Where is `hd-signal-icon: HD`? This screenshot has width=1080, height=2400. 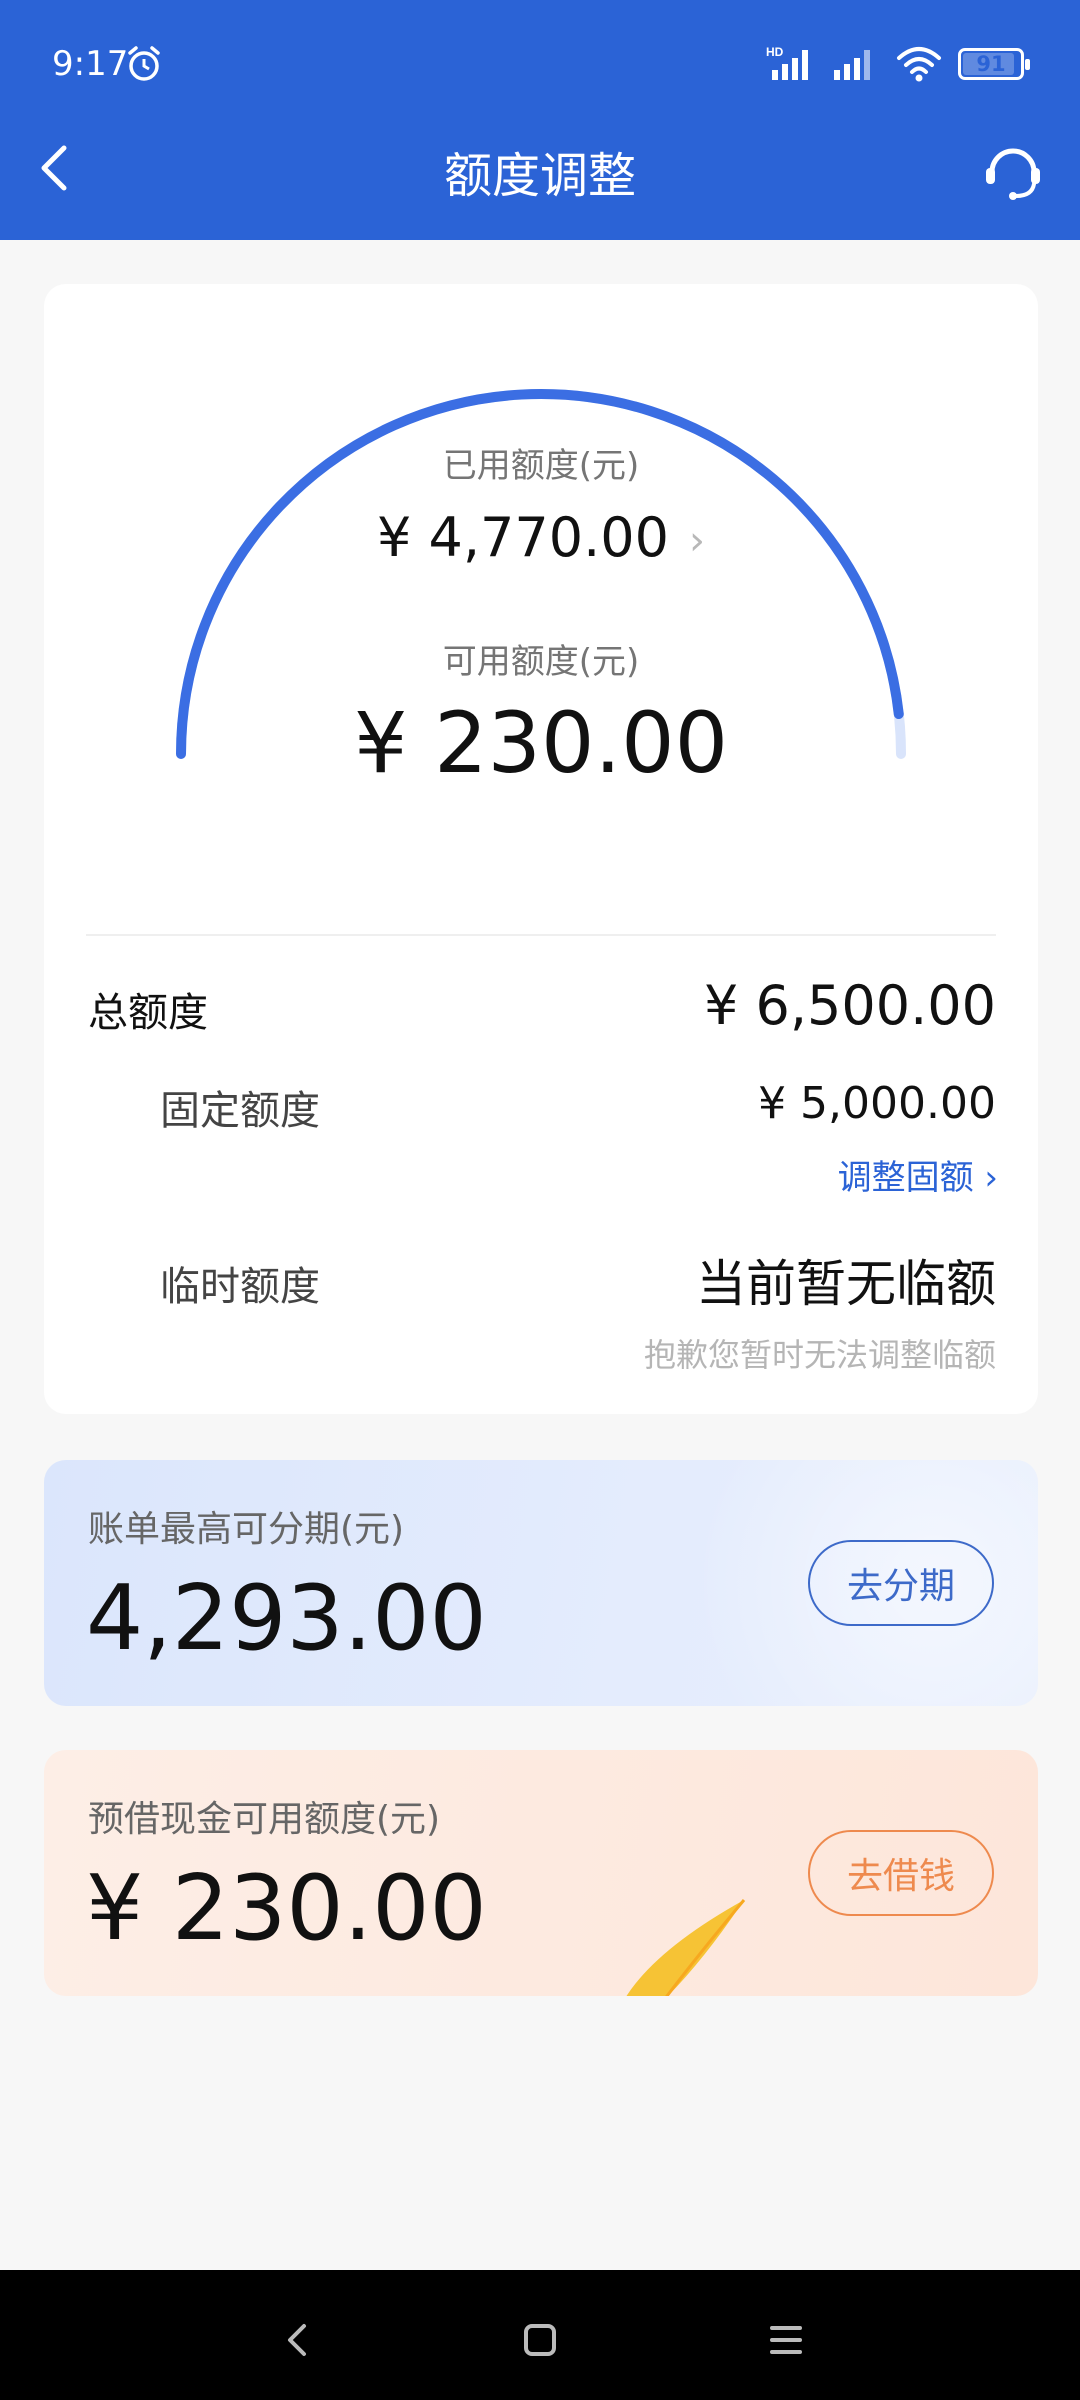 hd-signal-icon: HD is located at coordinates (787, 62).